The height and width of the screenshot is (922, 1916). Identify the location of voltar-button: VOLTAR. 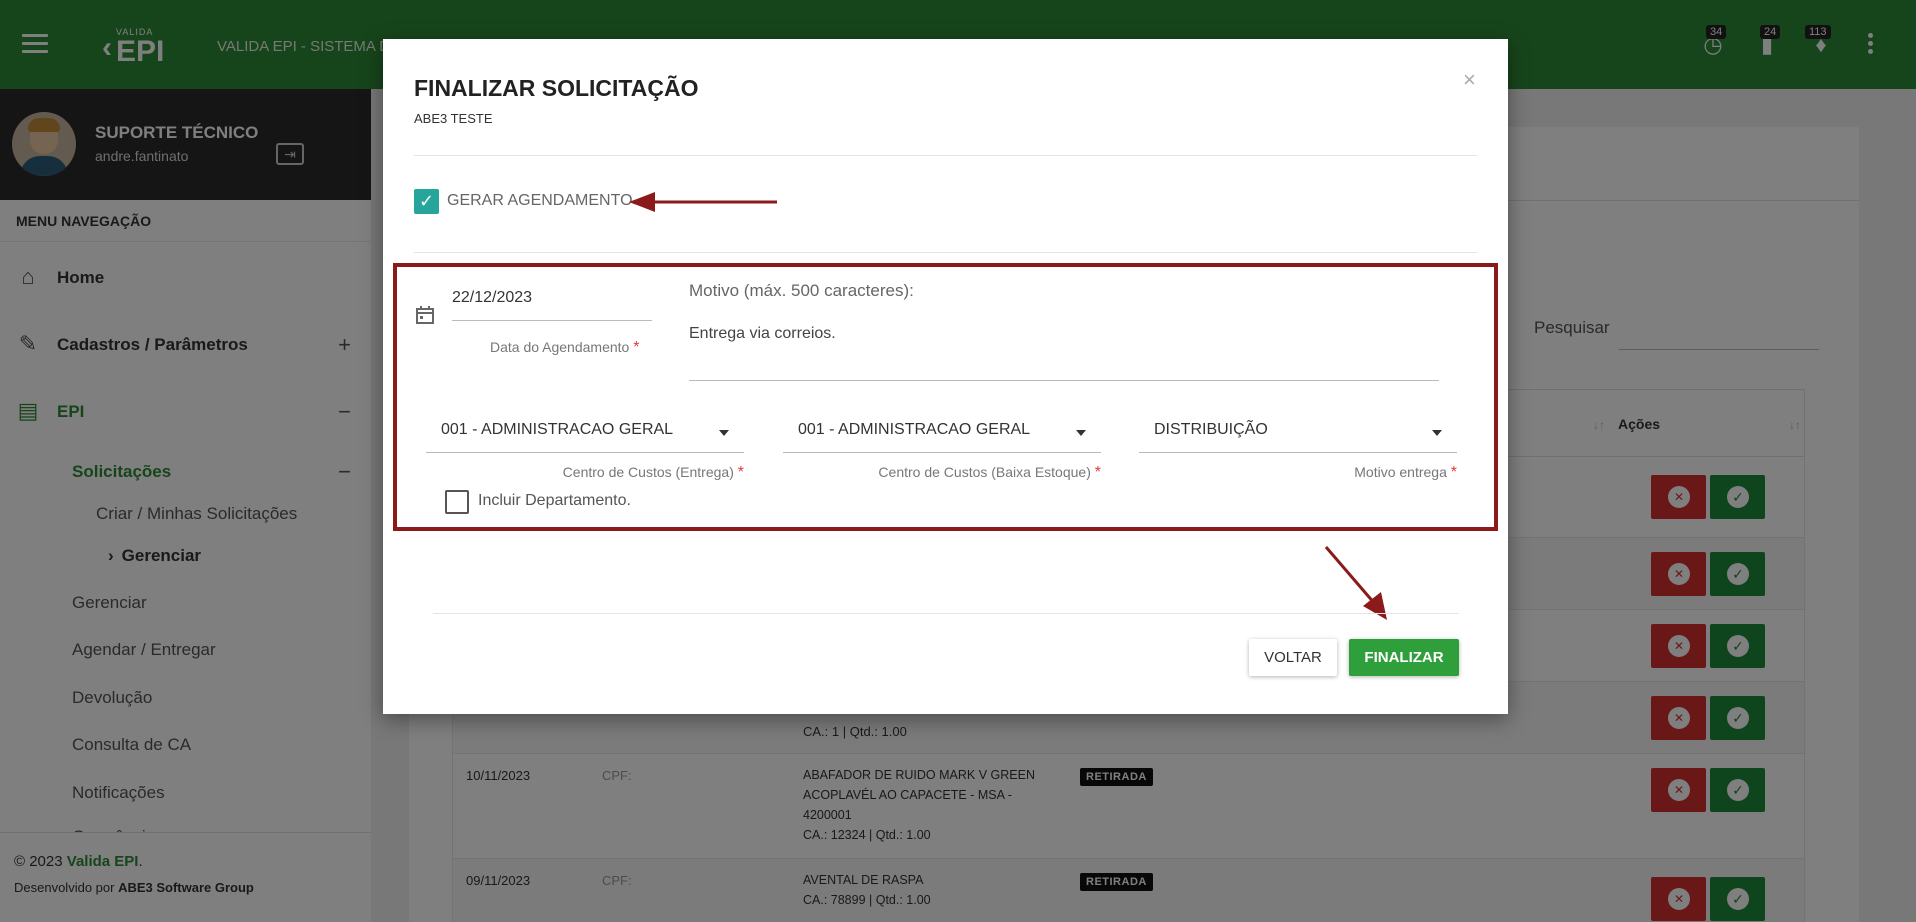
(1293, 657).